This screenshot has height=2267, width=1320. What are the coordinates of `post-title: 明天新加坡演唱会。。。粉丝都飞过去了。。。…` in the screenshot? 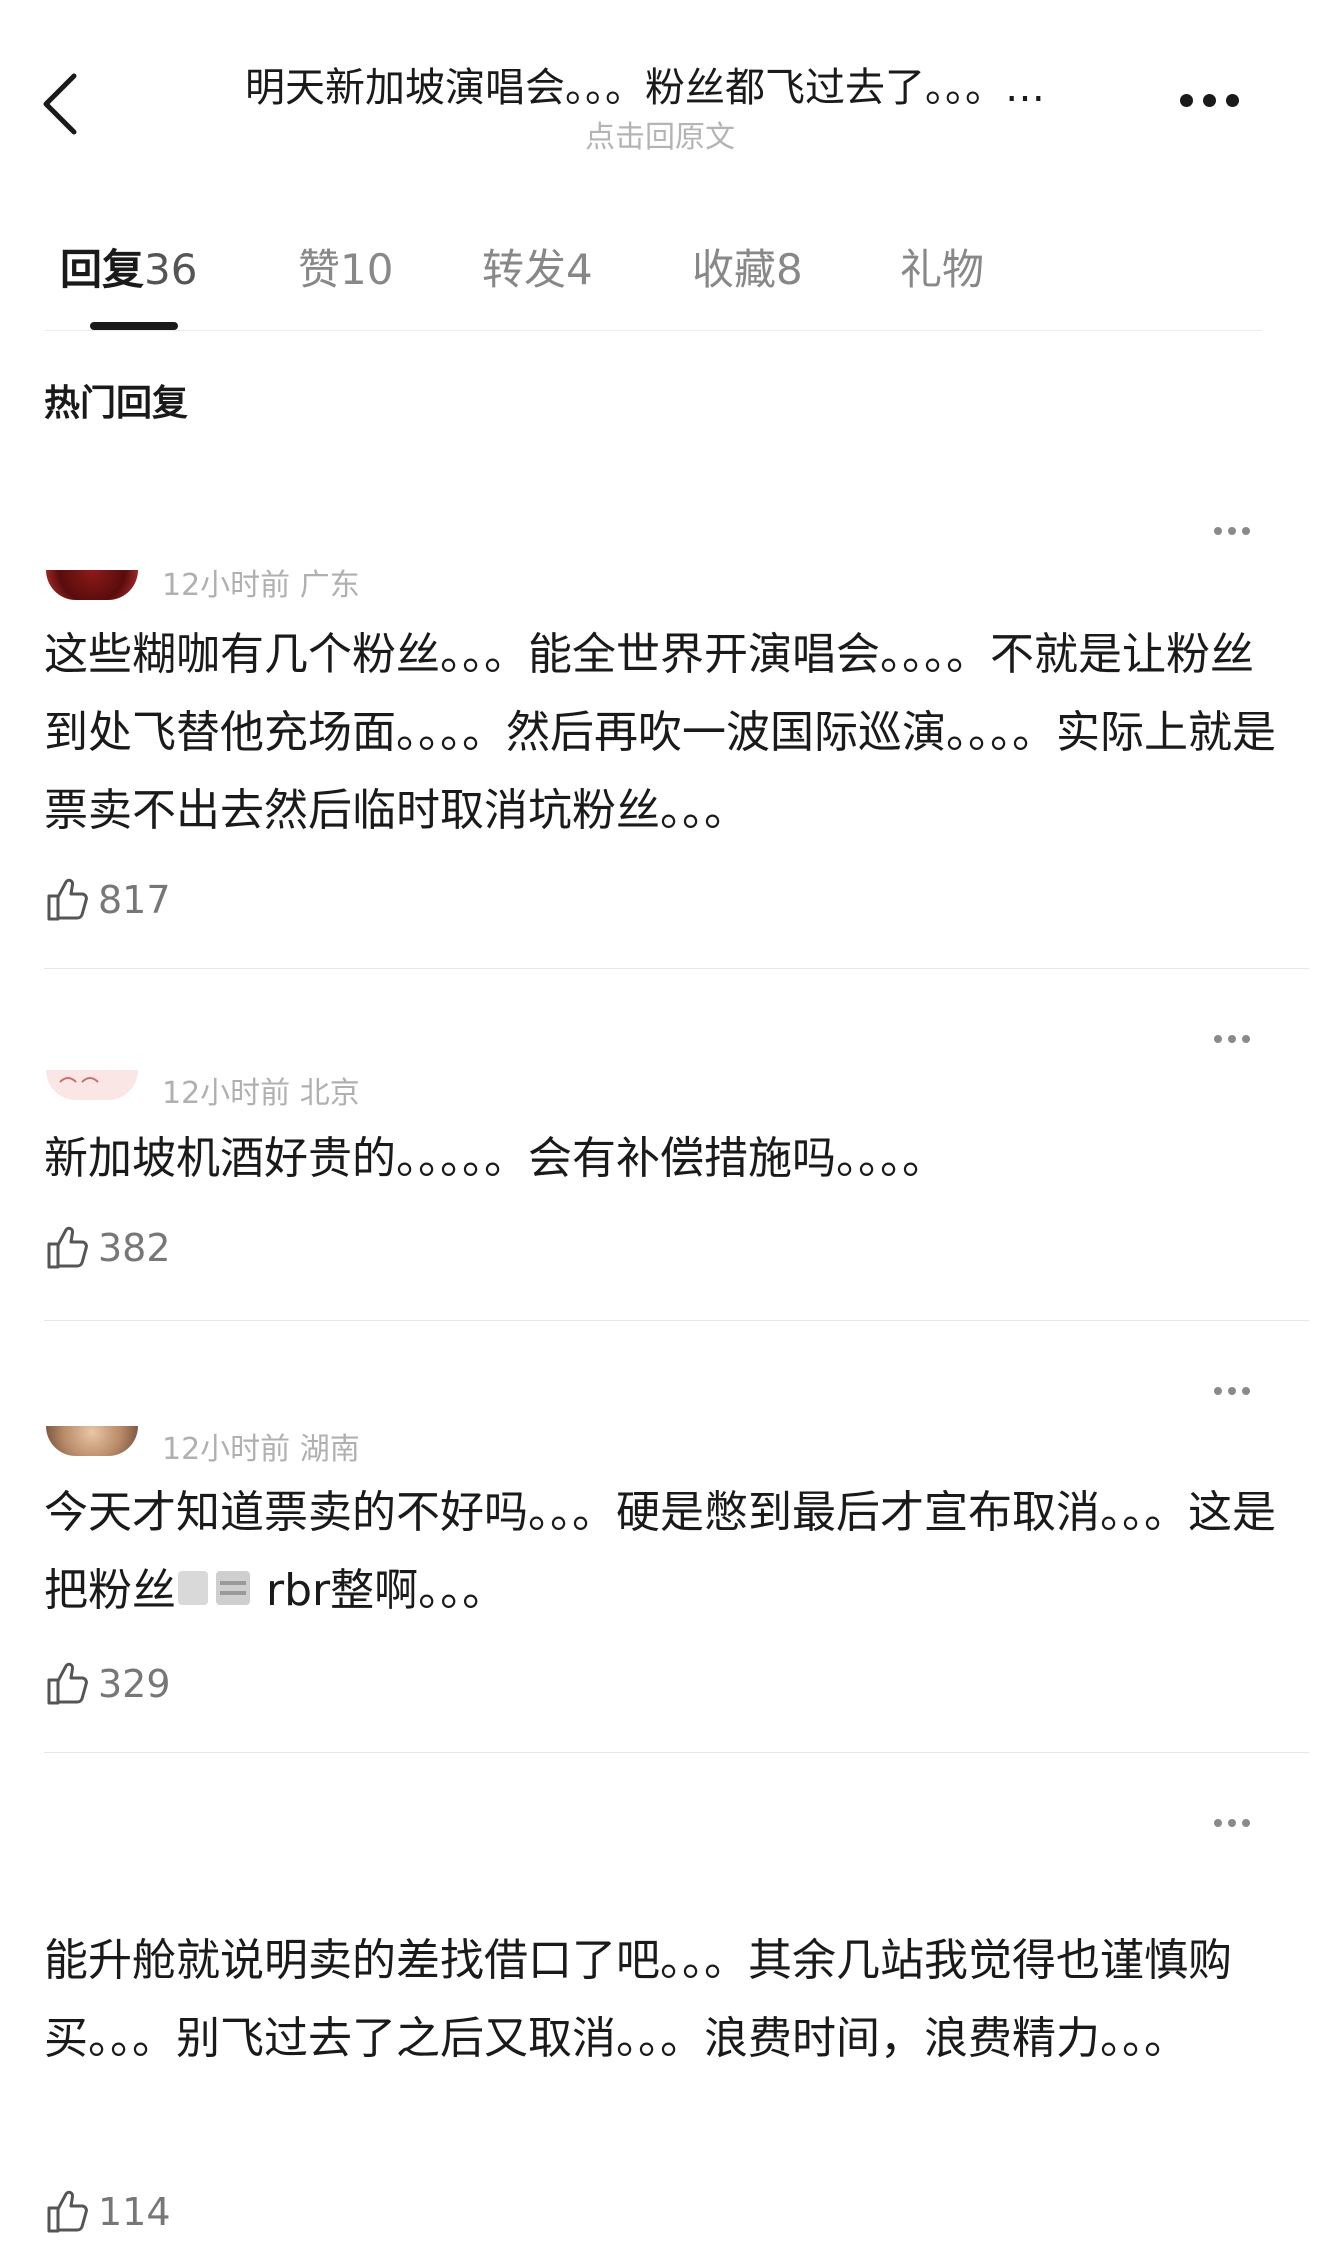 It's located at (645, 88).